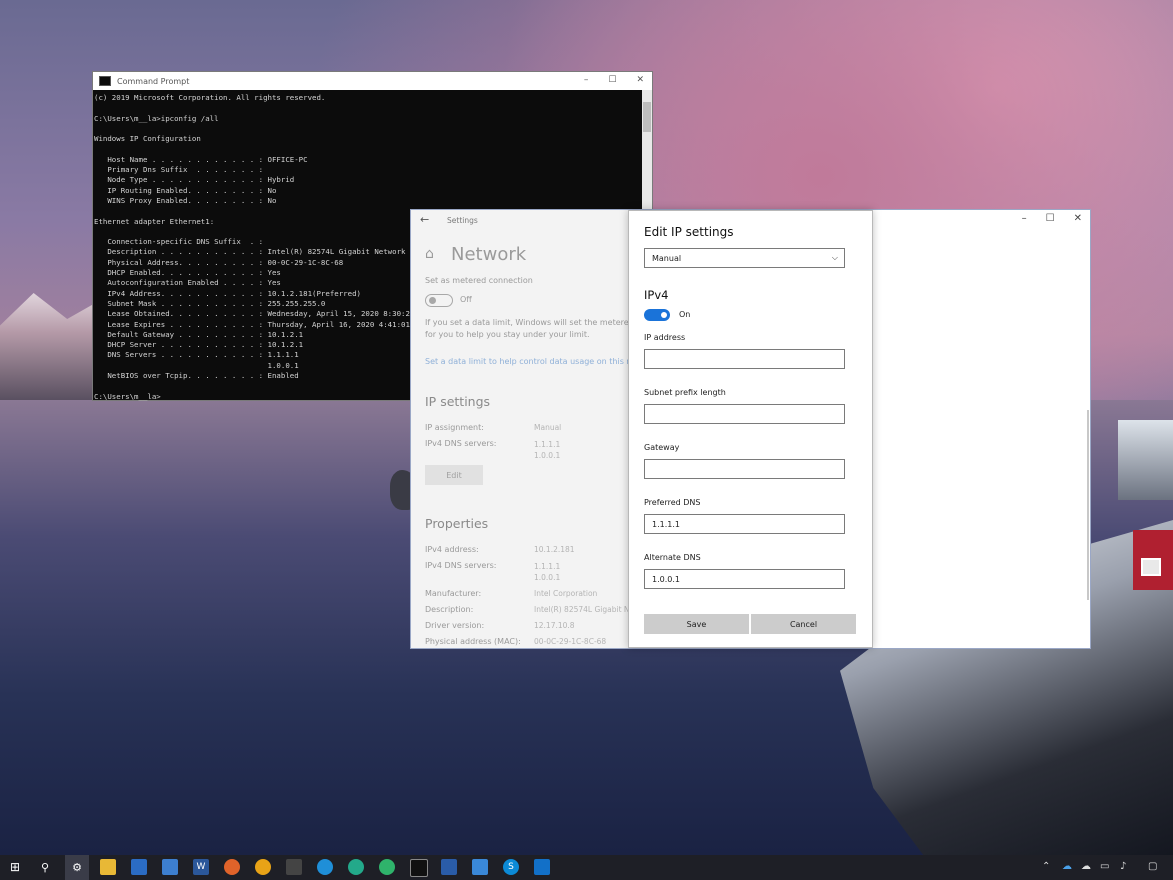  I want to click on remote-desktop-icon, so click(480, 867).